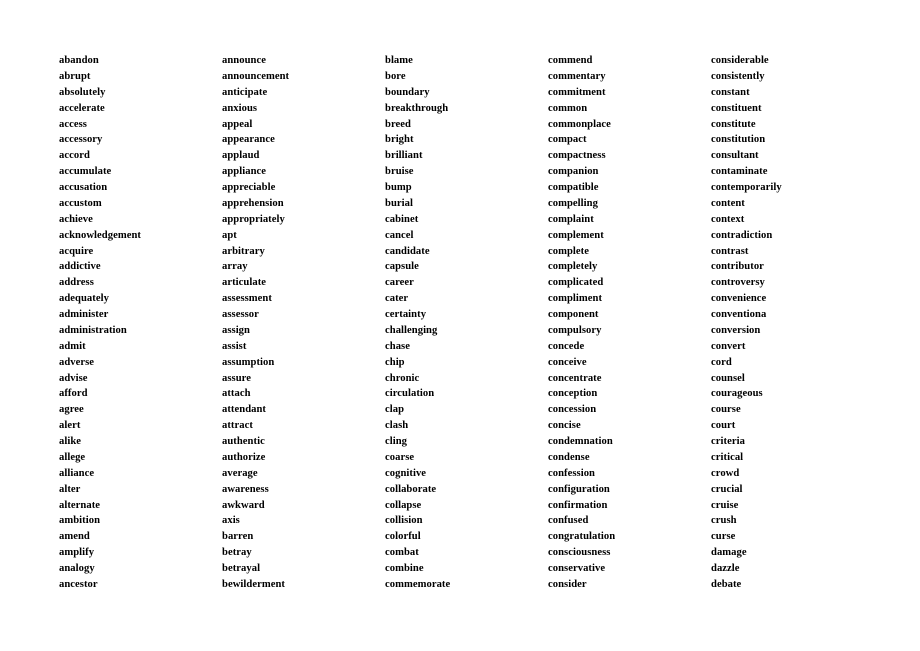 The height and width of the screenshot is (651, 920). I want to click on word-entry: adequately, so click(84, 299).